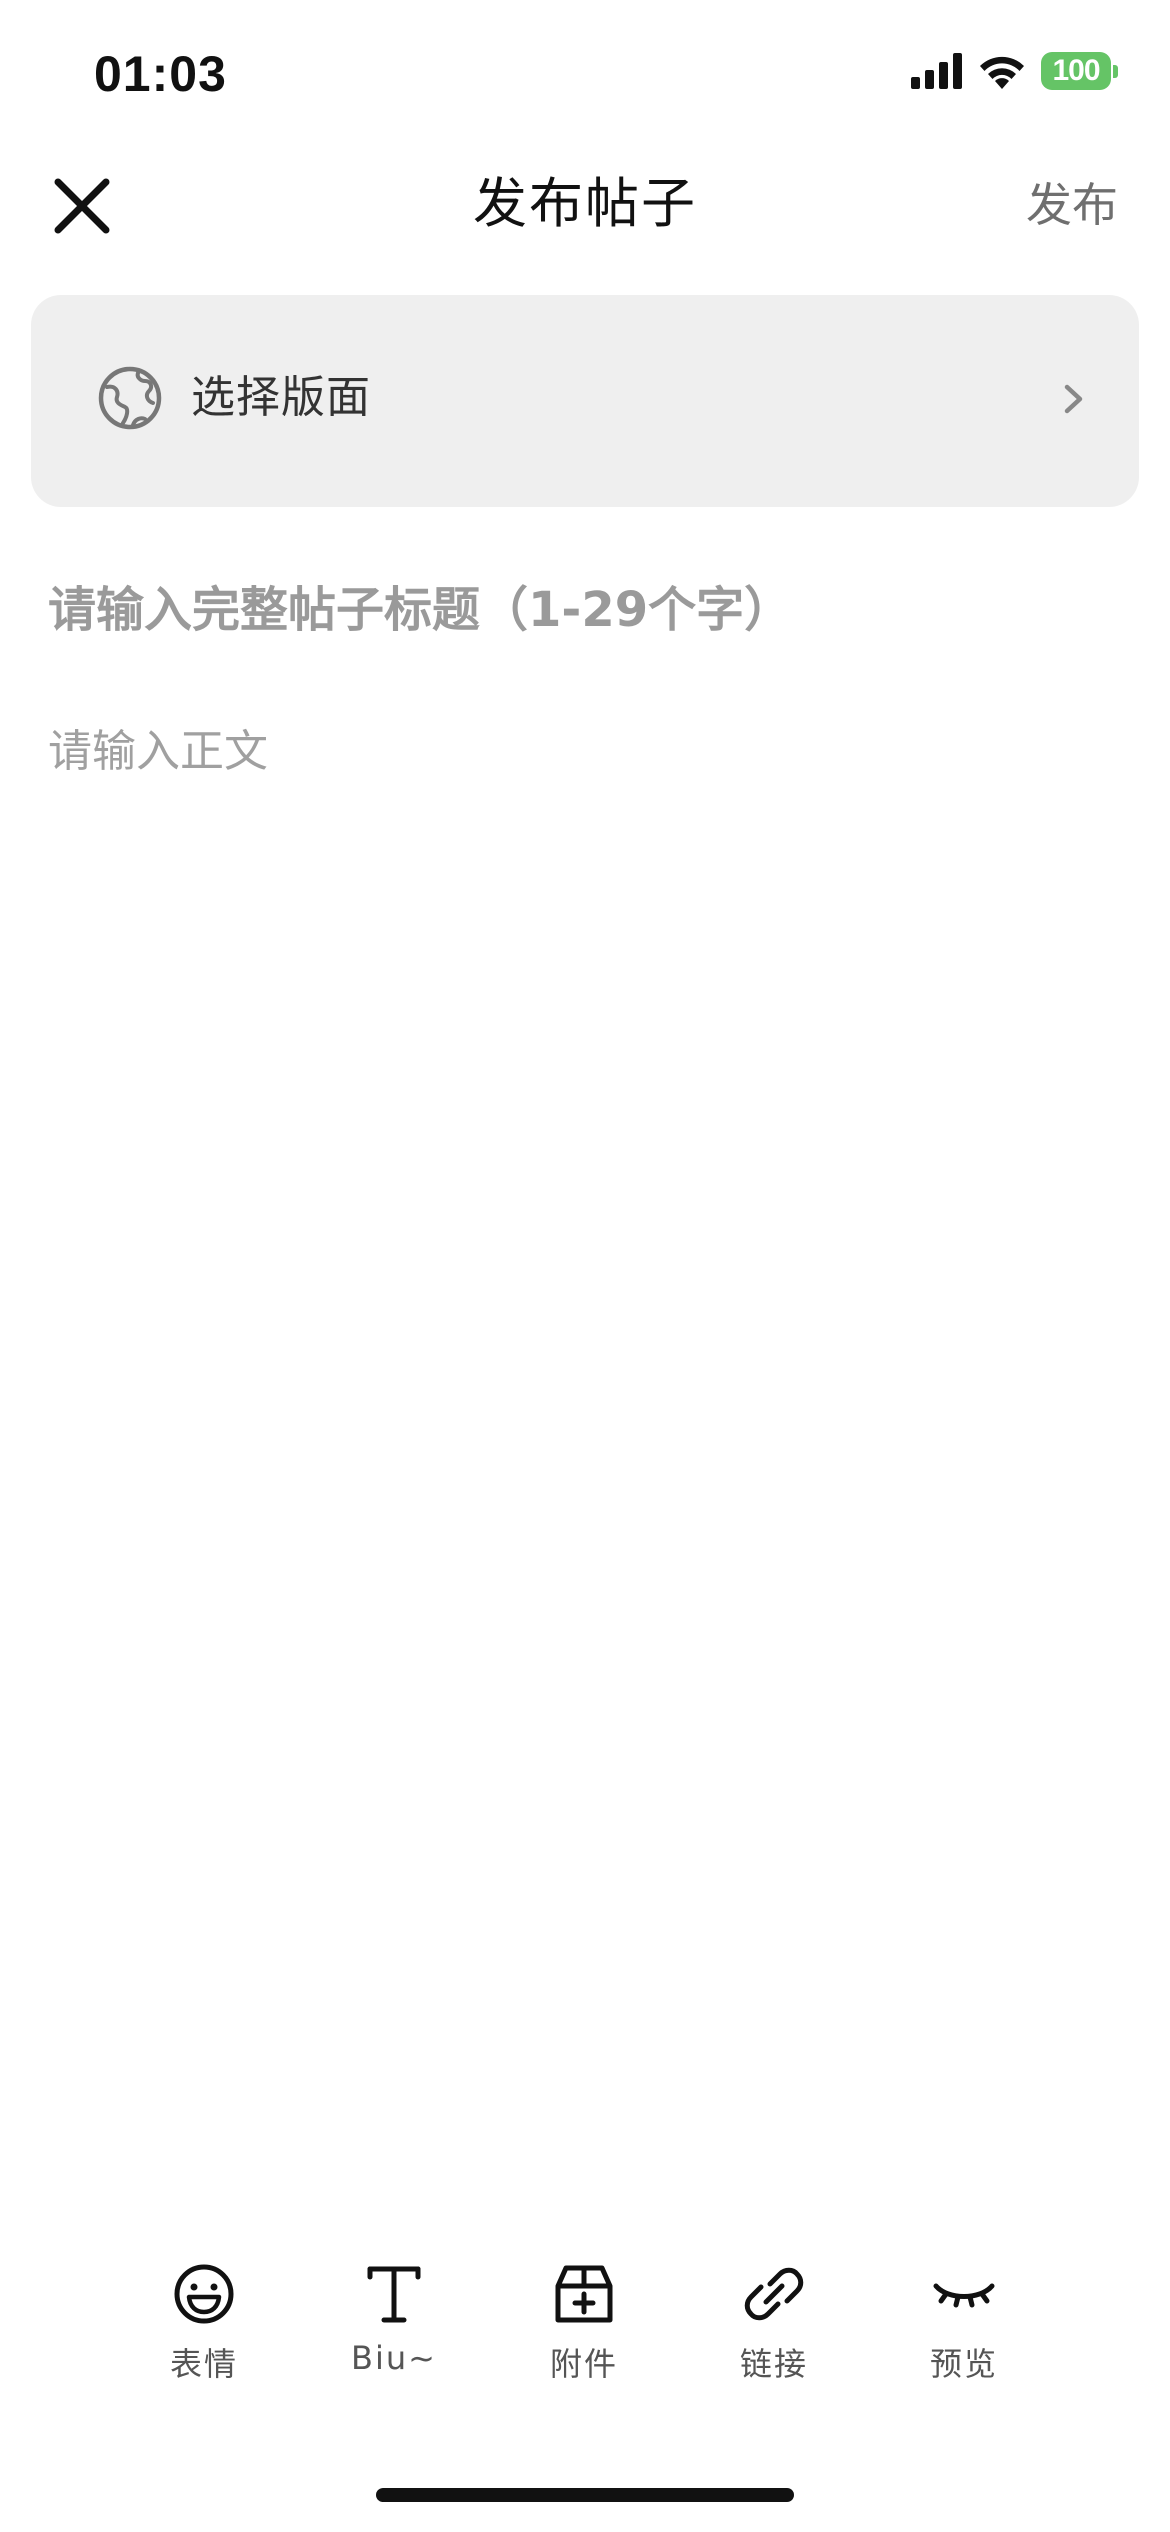 This screenshot has width=1170, height=2532. What do you see at coordinates (585, 2495) in the screenshot?
I see `home-indicator` at bounding box center [585, 2495].